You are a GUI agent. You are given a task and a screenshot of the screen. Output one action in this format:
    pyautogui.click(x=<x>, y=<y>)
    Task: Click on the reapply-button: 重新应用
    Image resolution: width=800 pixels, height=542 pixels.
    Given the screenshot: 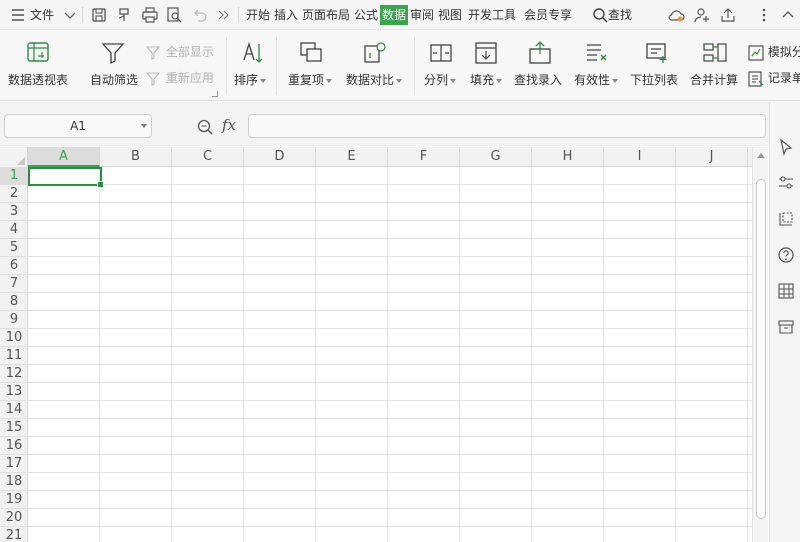 What is the action you would take?
    pyautogui.click(x=179, y=78)
    